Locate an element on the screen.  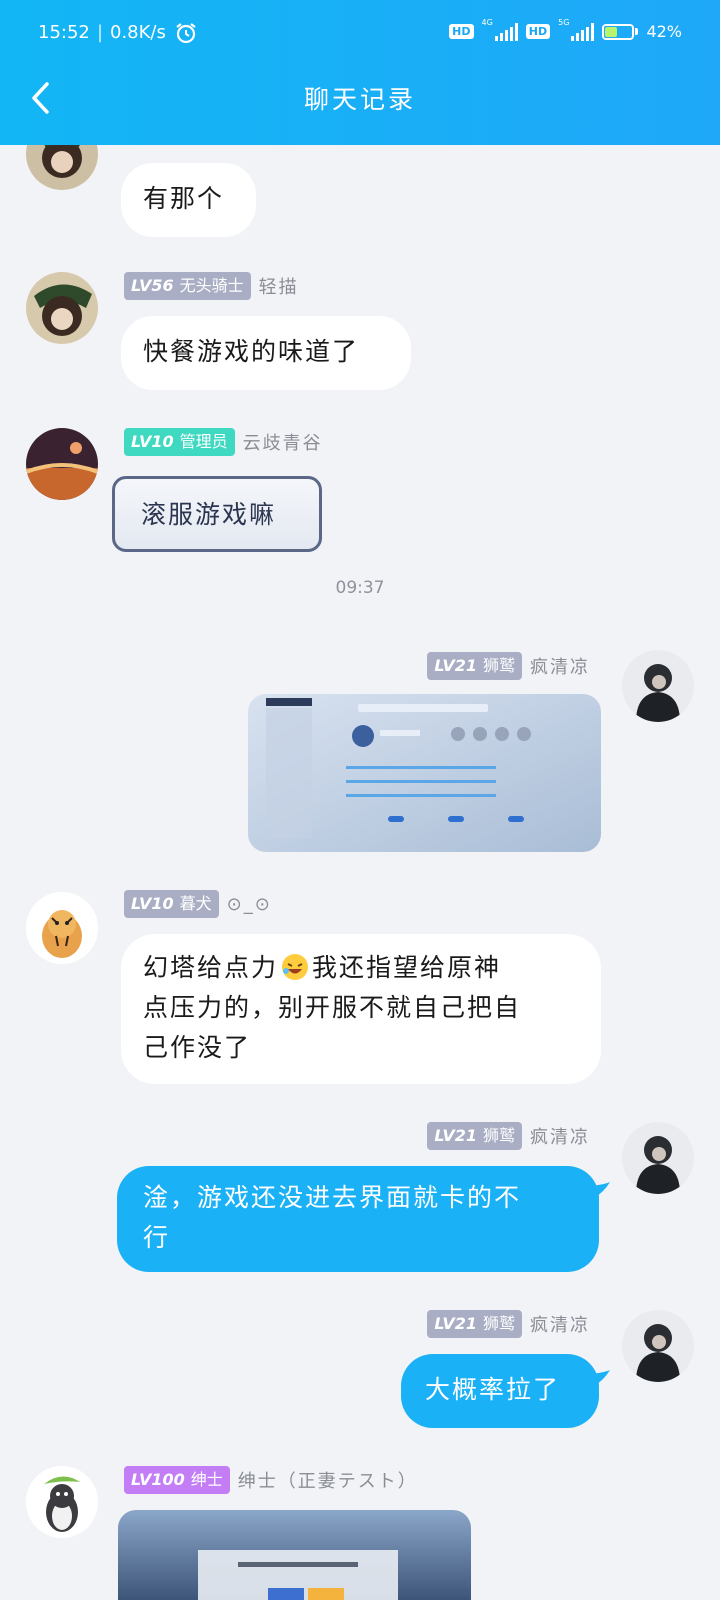
role-label: 无头骑士 is located at coordinates (211, 285).